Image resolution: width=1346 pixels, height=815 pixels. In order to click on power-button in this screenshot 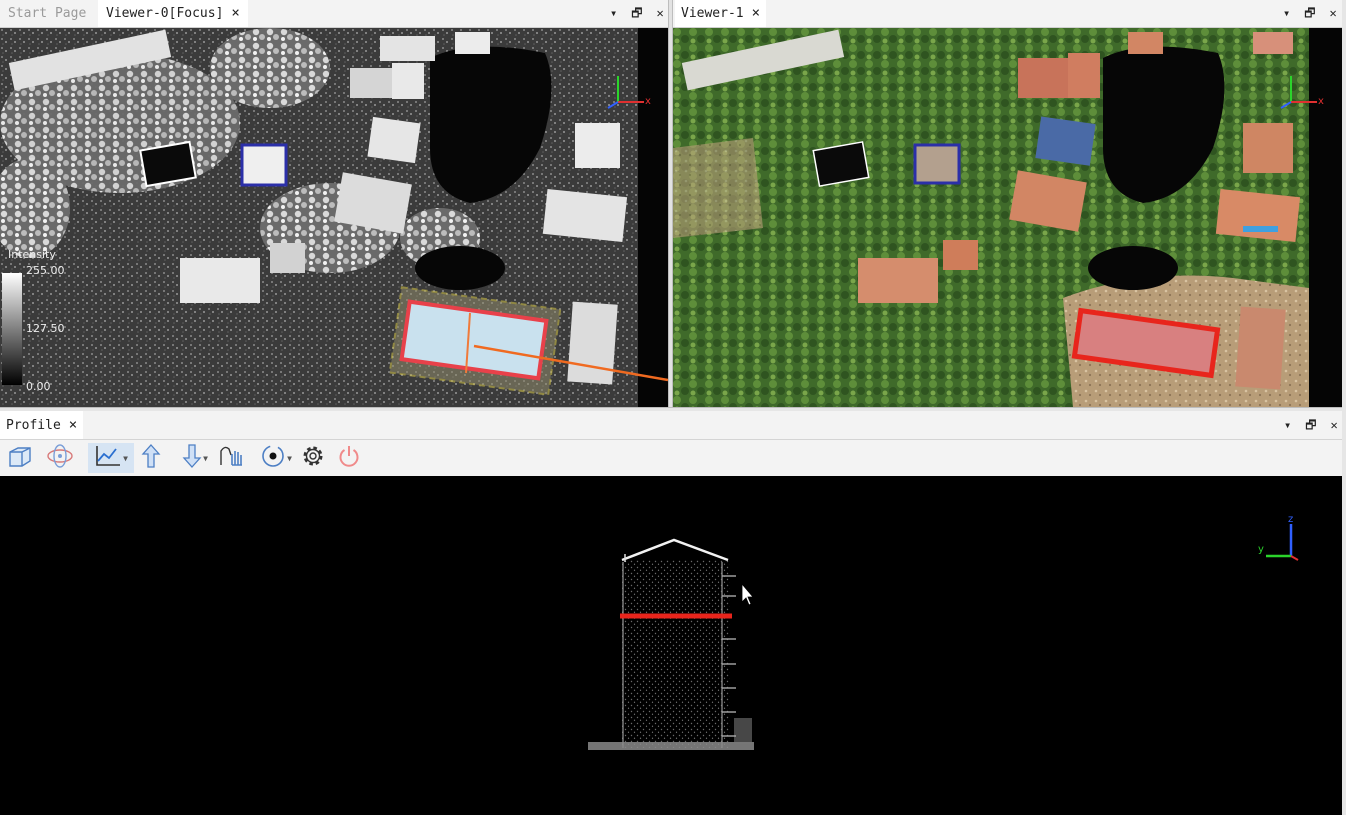, I will do `click(349, 458)`.